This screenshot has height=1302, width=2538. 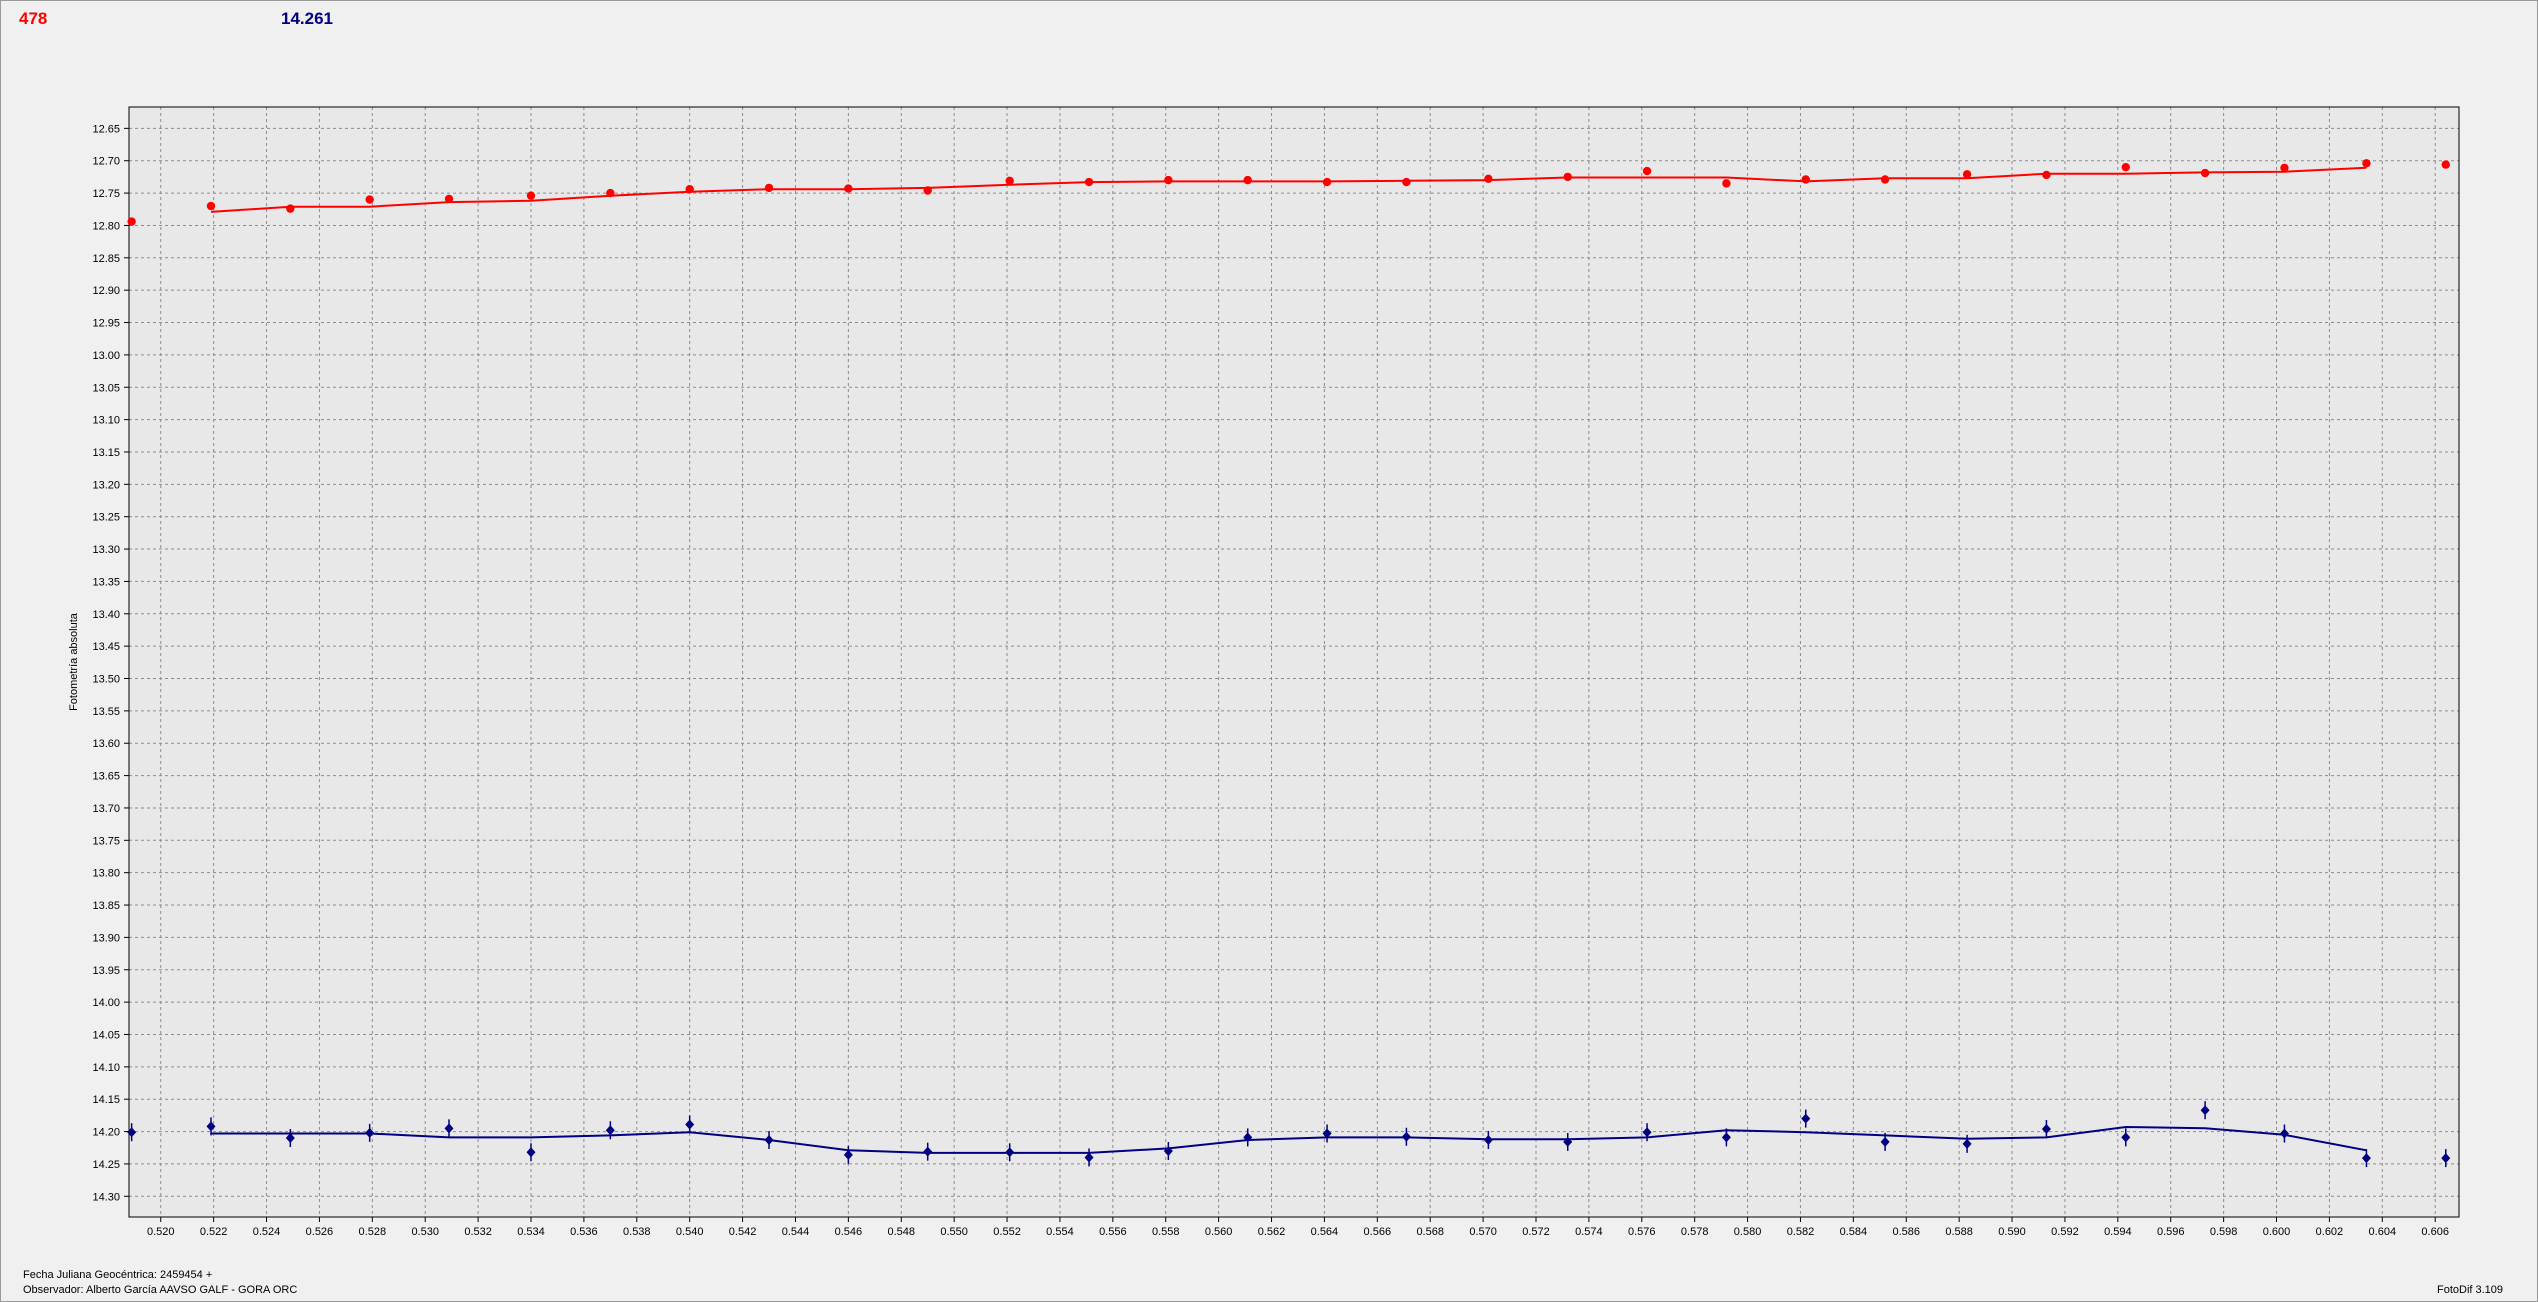 What do you see at coordinates (1483, 1232) in the screenshot?
I see `x-tick-label: 0.570` at bounding box center [1483, 1232].